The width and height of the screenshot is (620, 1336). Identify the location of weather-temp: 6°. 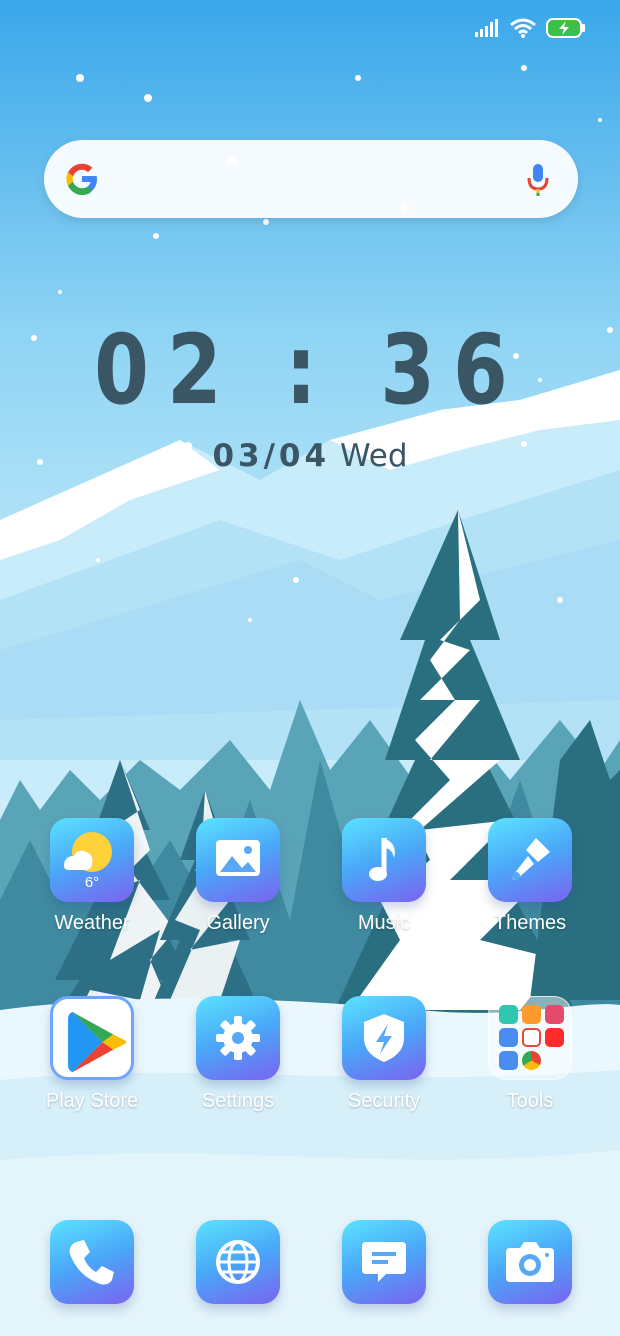
(92, 882).